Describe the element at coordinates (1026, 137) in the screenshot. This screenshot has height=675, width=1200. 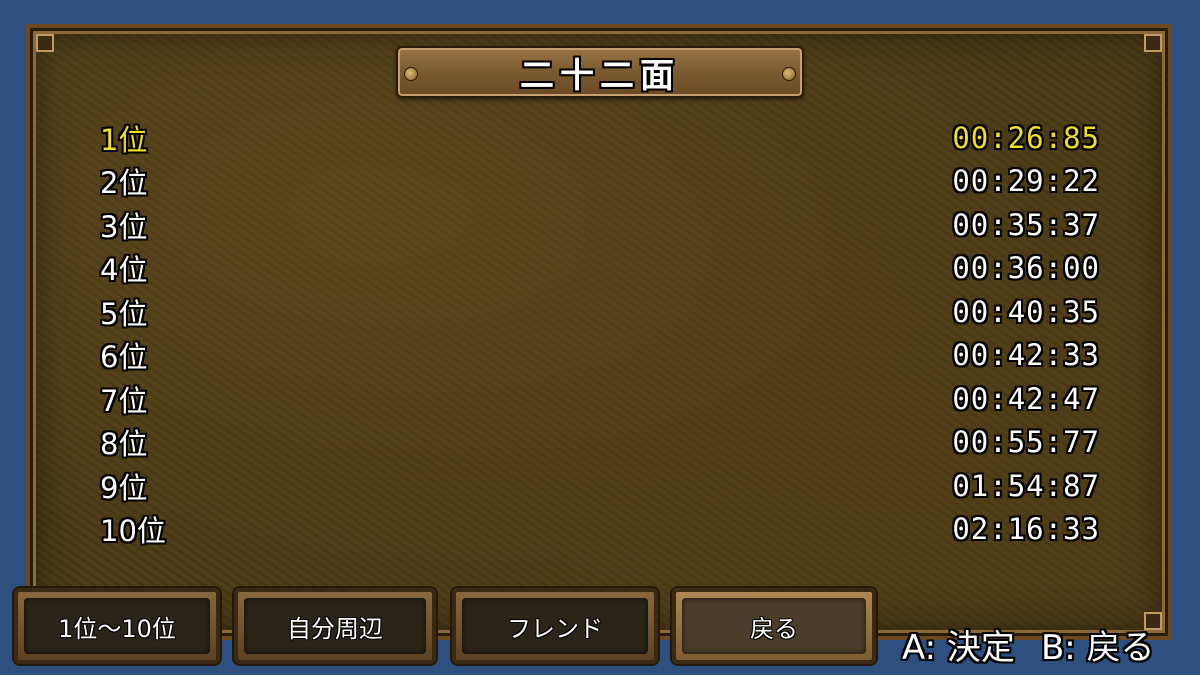
I see `rank-time: 00:26:85` at that location.